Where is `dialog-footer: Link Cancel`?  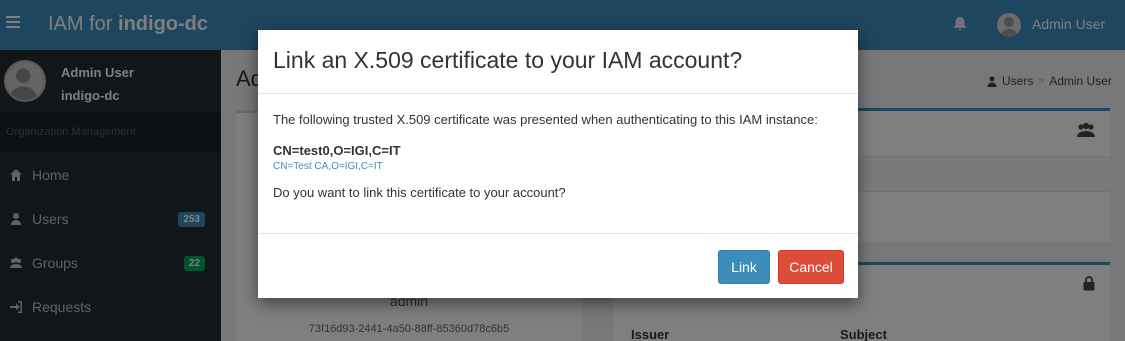 dialog-footer: Link Cancel is located at coordinates (558, 265).